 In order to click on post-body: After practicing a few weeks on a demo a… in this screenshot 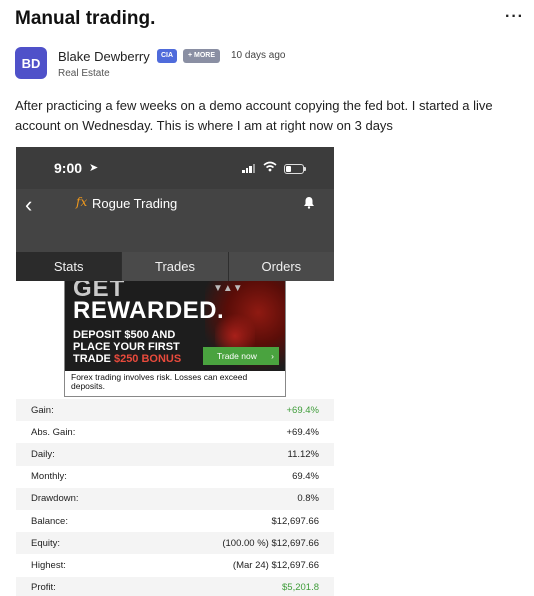, I will do `click(254, 115)`.